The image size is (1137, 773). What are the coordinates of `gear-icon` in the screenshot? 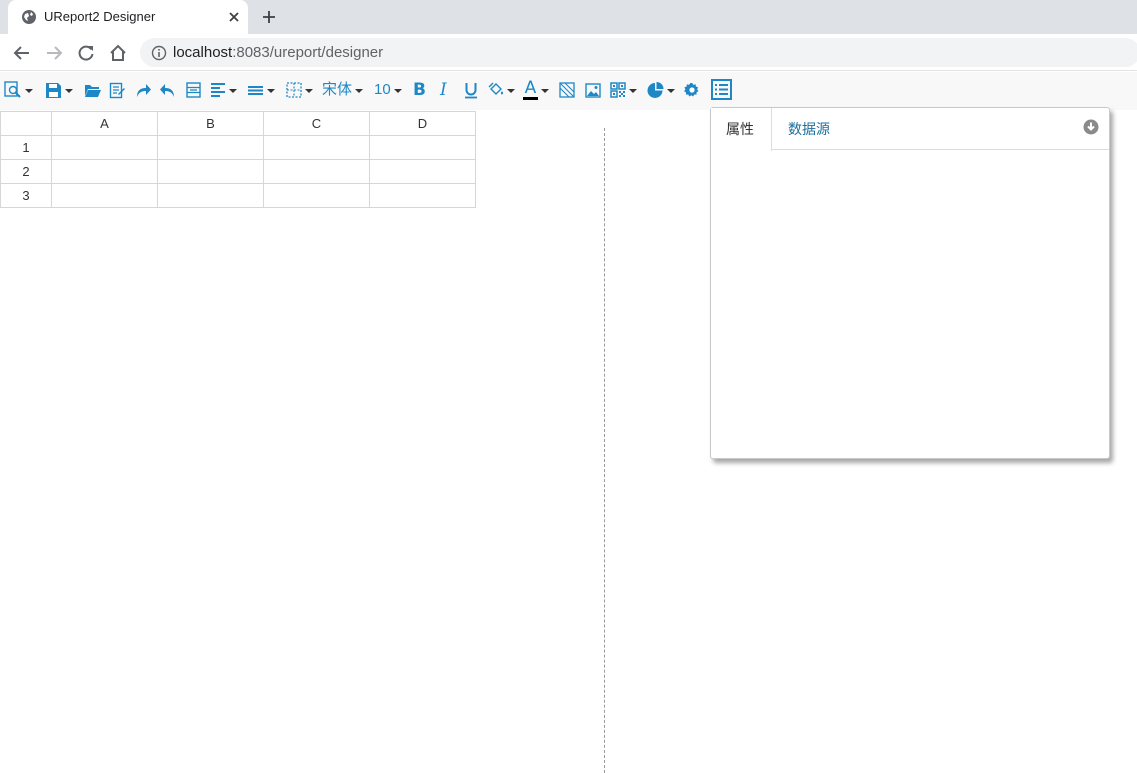 It's located at (691, 89).